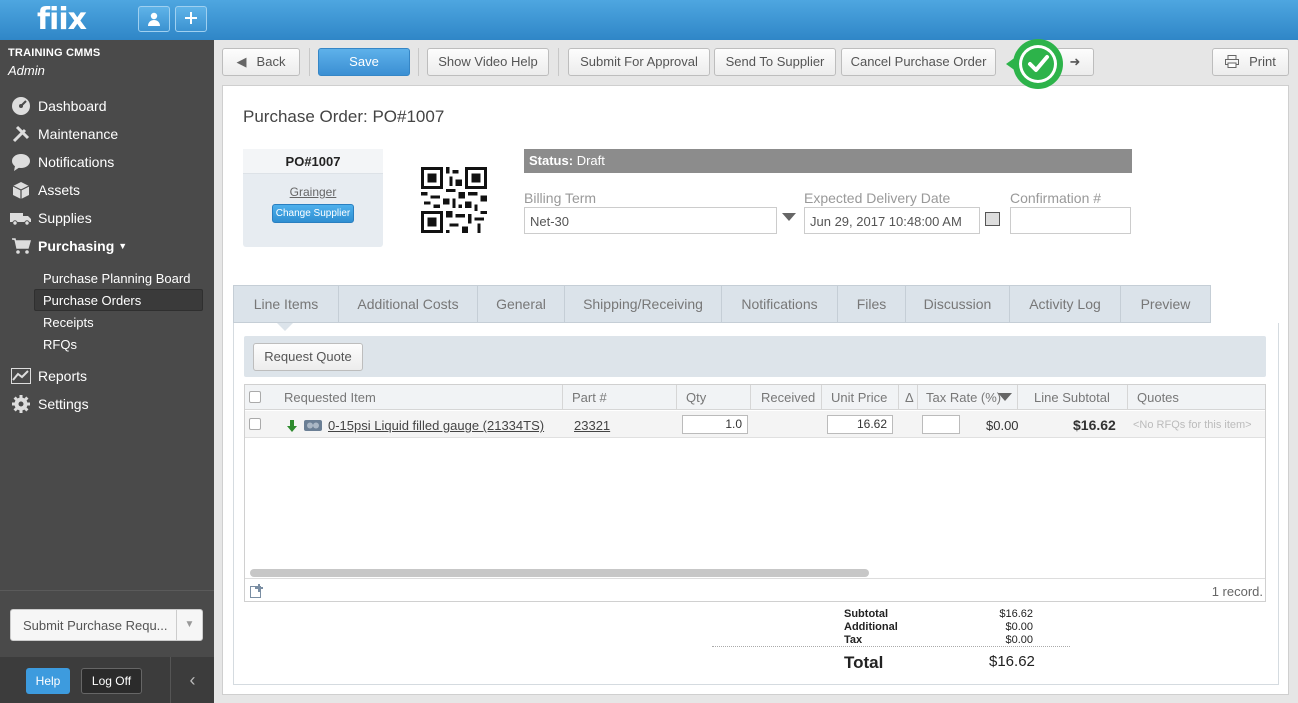  What do you see at coordinates (918, 62) in the screenshot?
I see `cancel-purchase-order-button: Cancel Purchase Order` at bounding box center [918, 62].